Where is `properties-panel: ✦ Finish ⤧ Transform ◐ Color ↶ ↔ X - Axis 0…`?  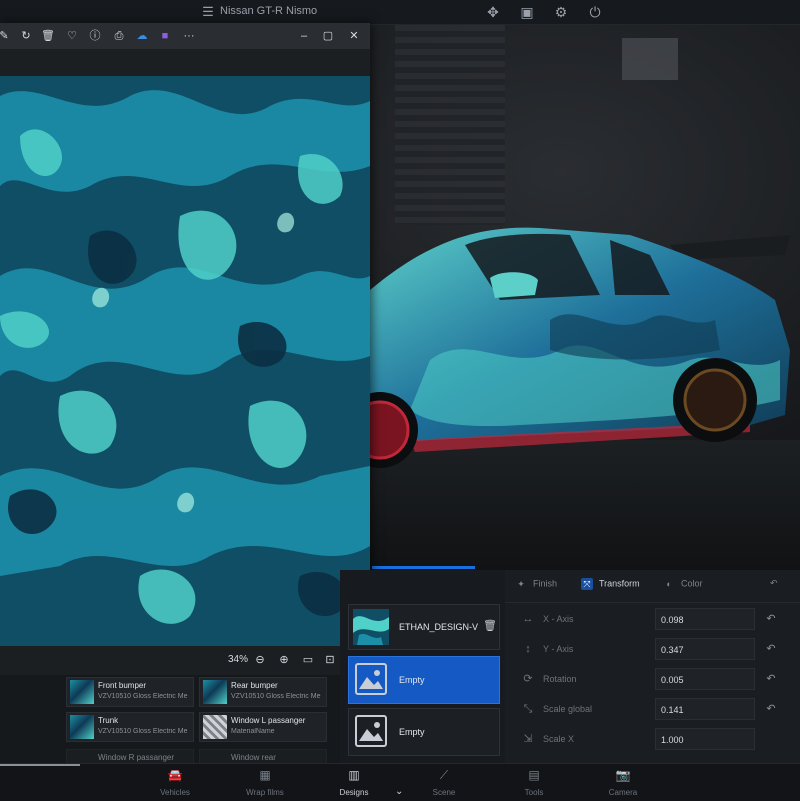 properties-panel: ✦ Finish ⤧ Transform ◐ Color ↶ ↔ X - Axis 0… is located at coordinates (652, 666).